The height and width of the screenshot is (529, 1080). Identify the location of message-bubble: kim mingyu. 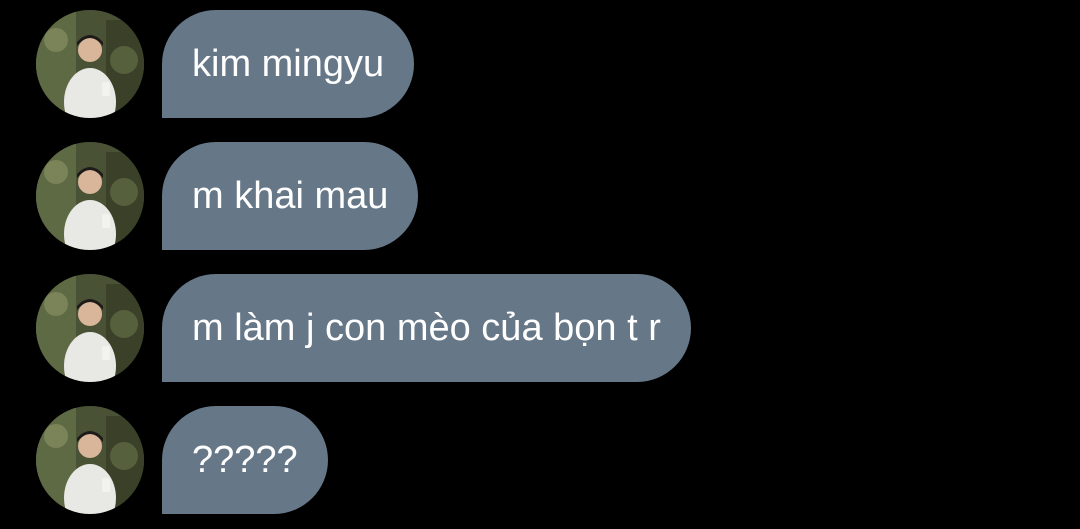
(288, 64).